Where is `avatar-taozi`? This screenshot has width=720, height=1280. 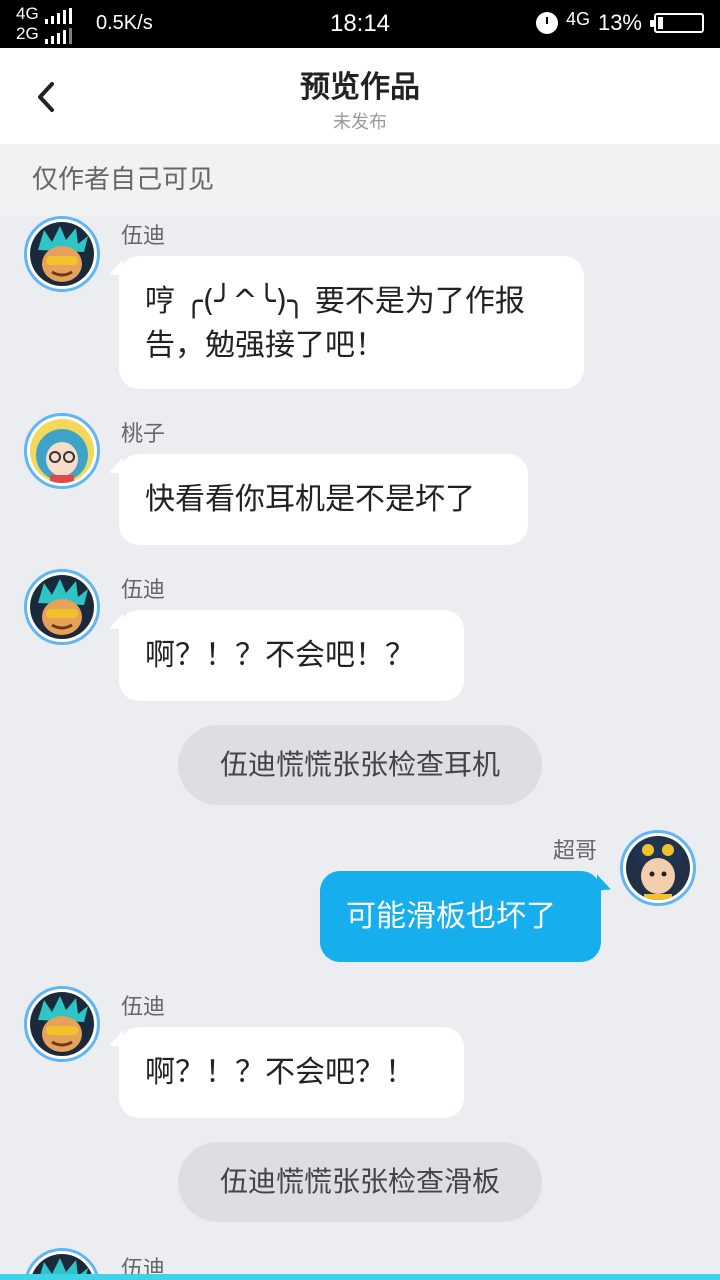
avatar-taozi is located at coordinates (62, 451).